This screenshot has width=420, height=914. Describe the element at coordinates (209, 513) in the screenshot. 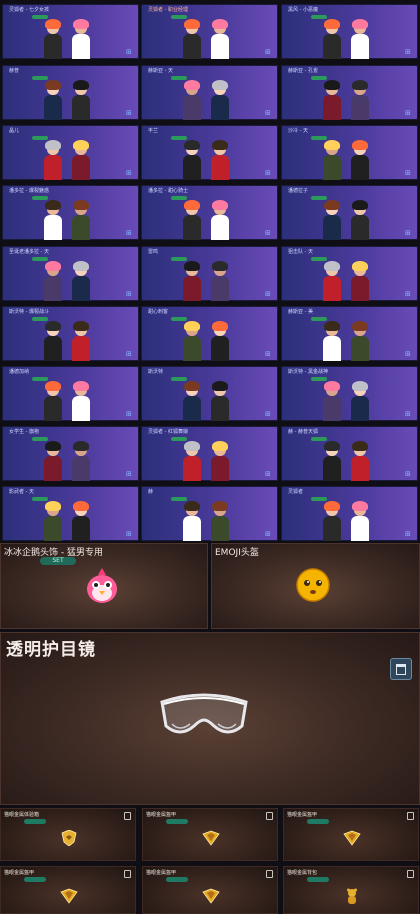

I see `character-card: 赫 ⊞` at that location.